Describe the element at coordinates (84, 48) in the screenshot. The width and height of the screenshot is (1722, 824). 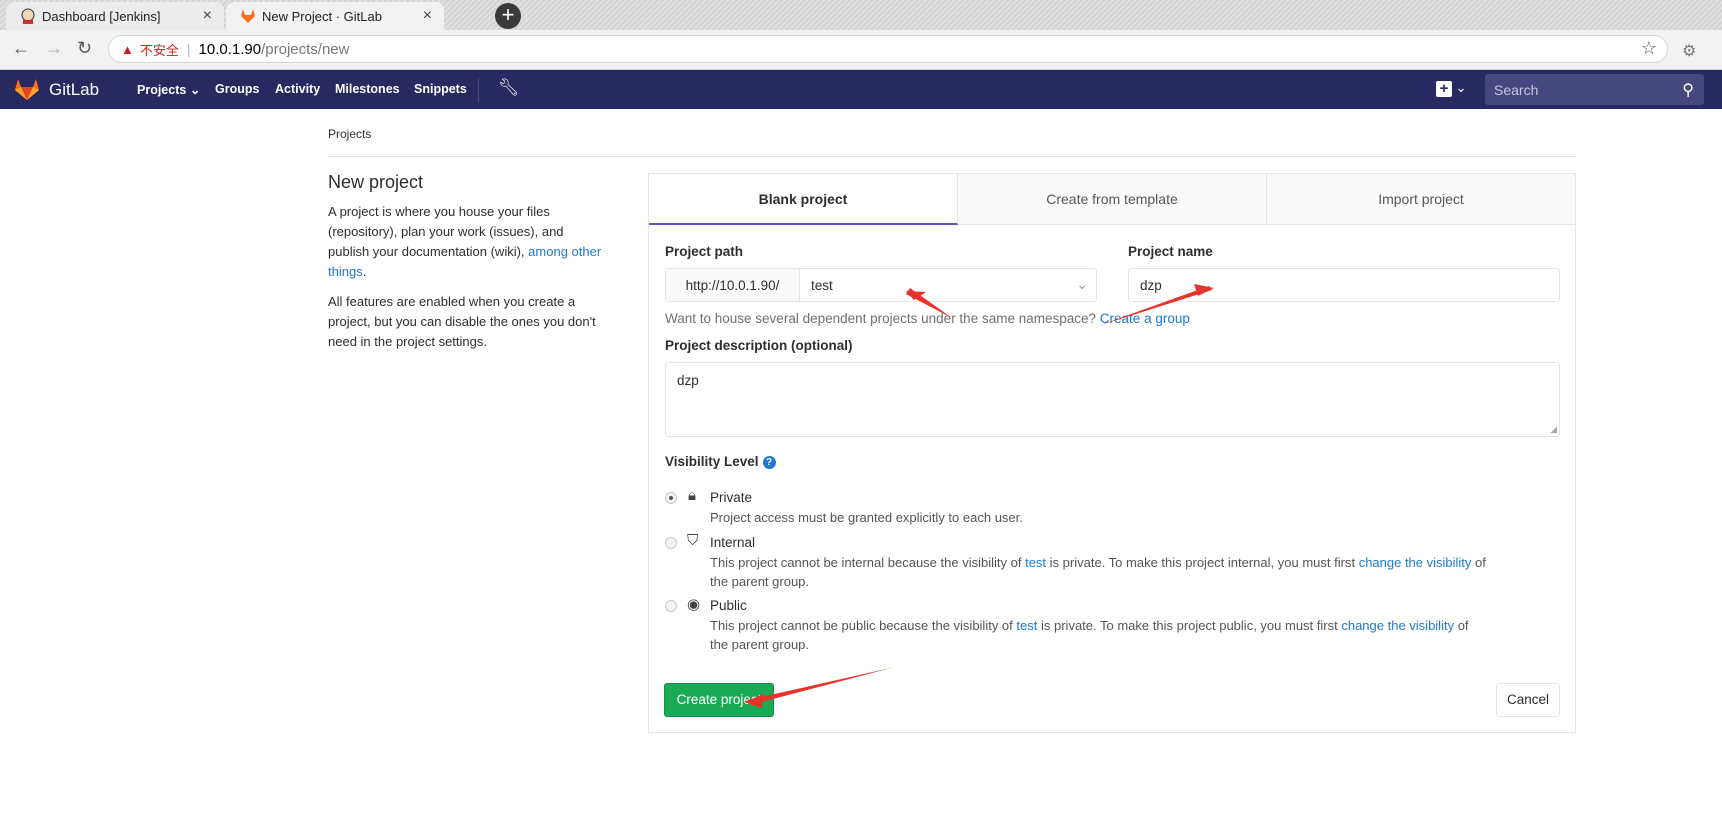
I see `reload-icon: ↻` at that location.